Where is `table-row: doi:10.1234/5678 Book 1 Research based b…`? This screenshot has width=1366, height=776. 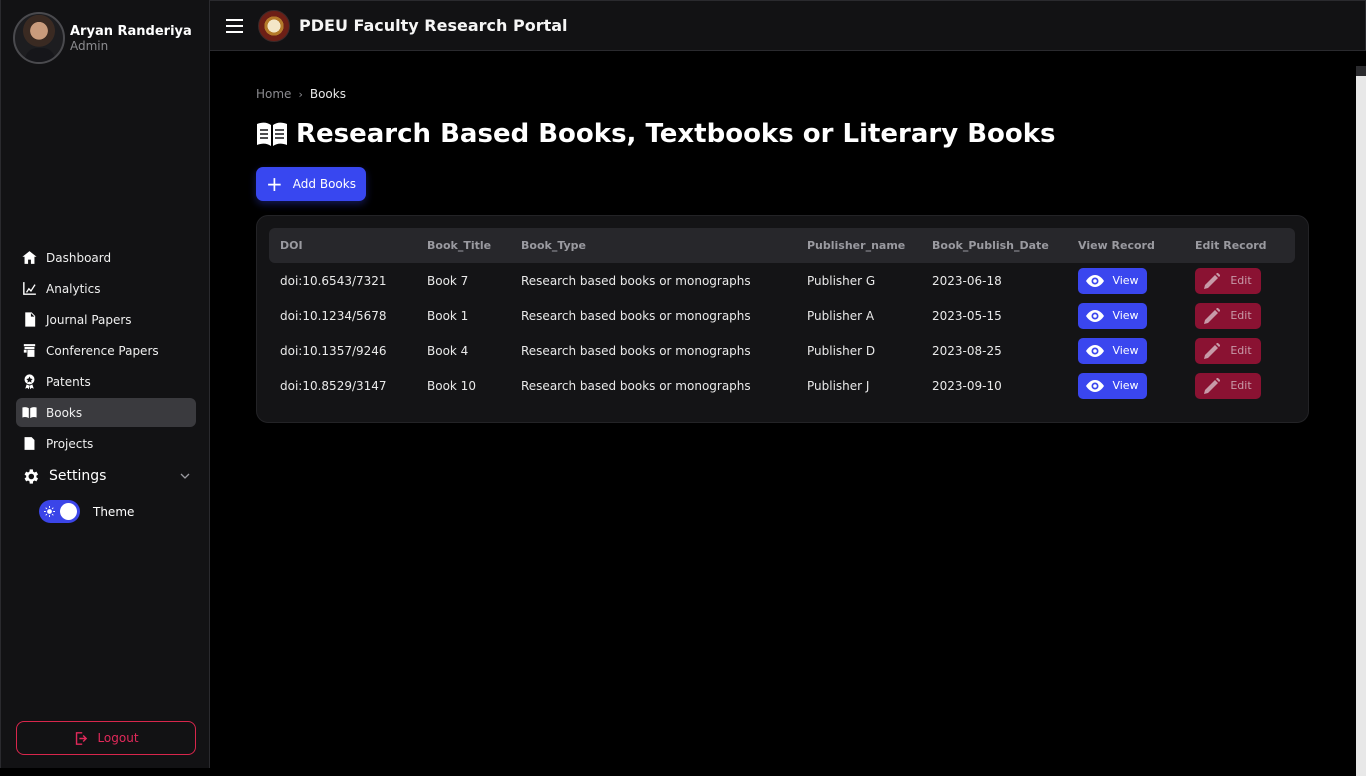 table-row: doi:10.1234/5678 Book 1 Research based b… is located at coordinates (782, 315).